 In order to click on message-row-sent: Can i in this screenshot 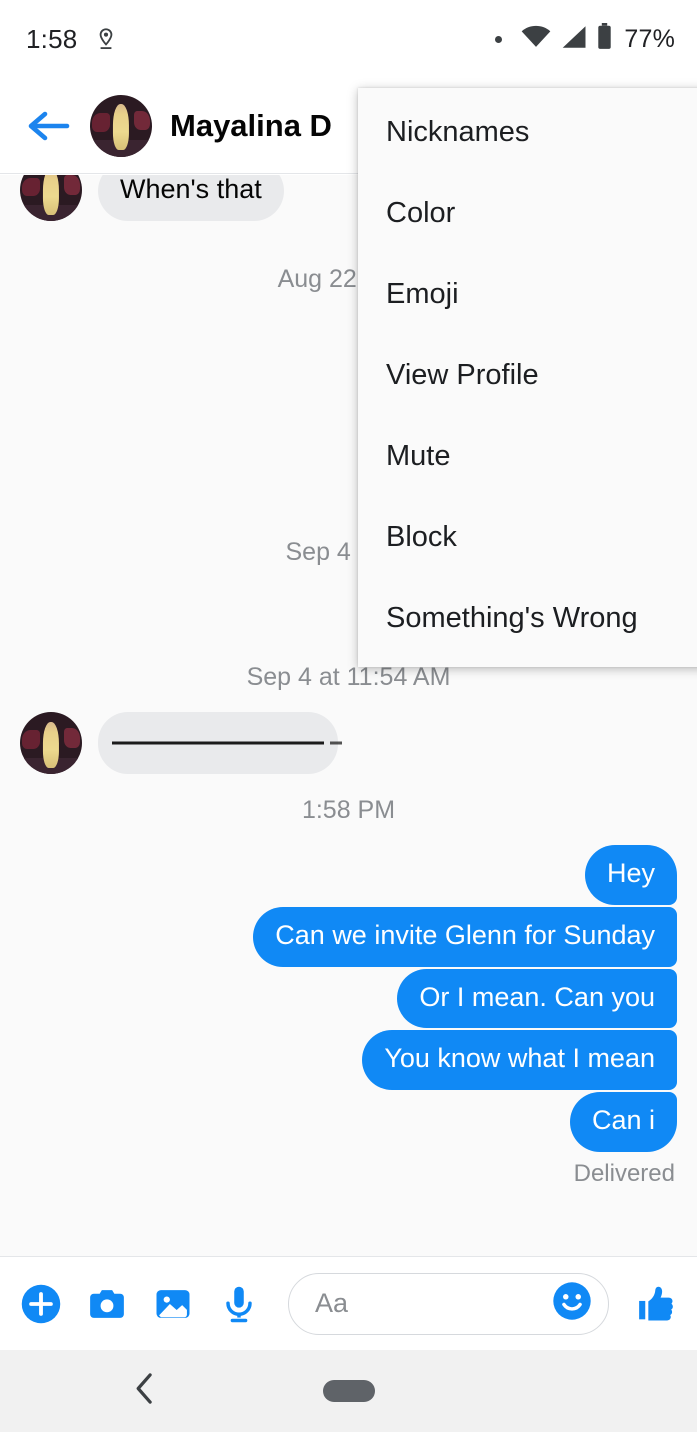, I will do `click(348, 1122)`.